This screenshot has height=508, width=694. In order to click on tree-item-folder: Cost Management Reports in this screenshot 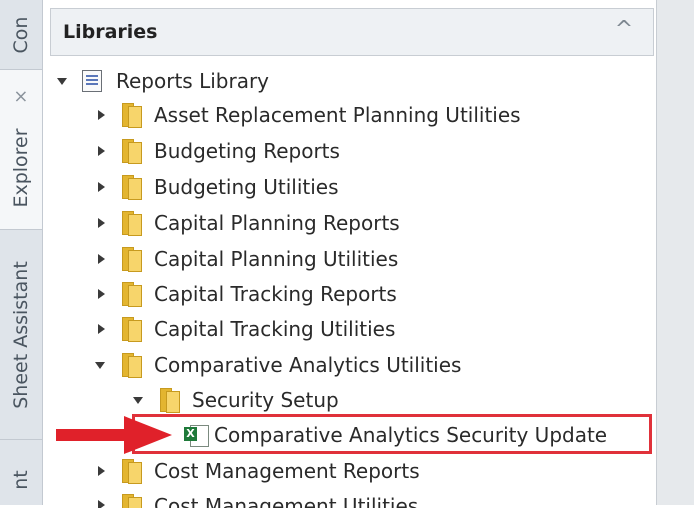, I will do `click(257, 471)`.